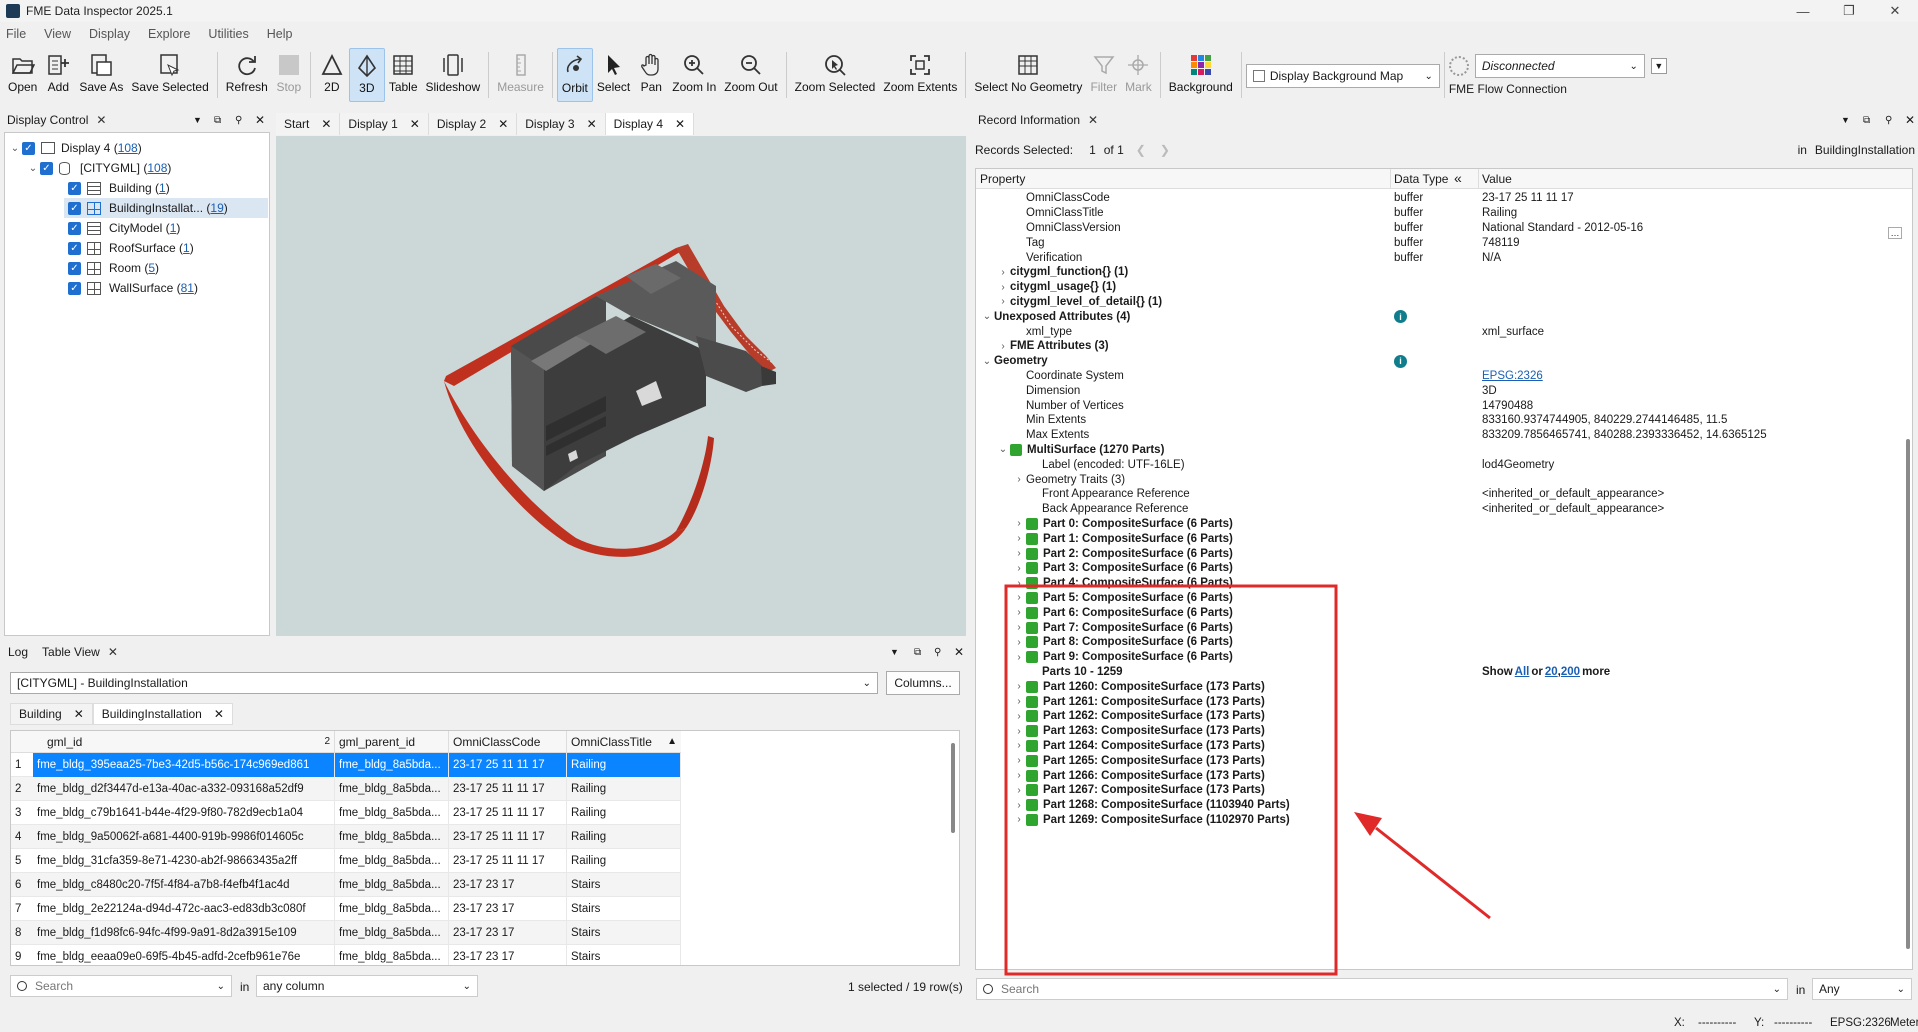 The image size is (1918, 1032). Describe the element at coordinates (101, 120) in the screenshot. I see `close-panel-icon: ✕` at that location.